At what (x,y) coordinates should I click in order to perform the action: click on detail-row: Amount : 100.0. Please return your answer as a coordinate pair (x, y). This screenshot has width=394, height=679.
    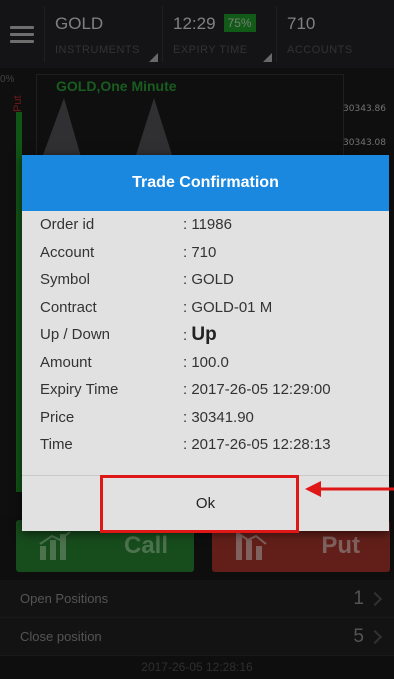
    Looking at the image, I should click on (205, 363).